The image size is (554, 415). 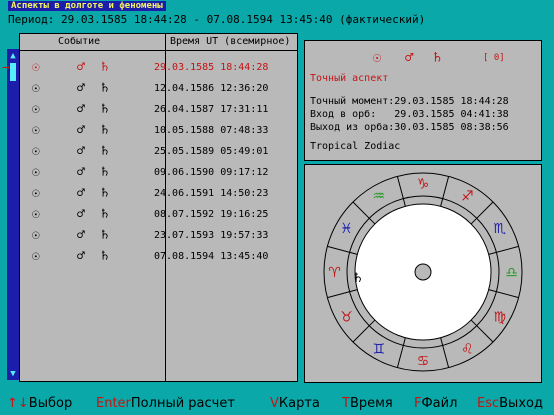 I want to click on selected-row-arrow-icon: →, so click(x=6, y=67).